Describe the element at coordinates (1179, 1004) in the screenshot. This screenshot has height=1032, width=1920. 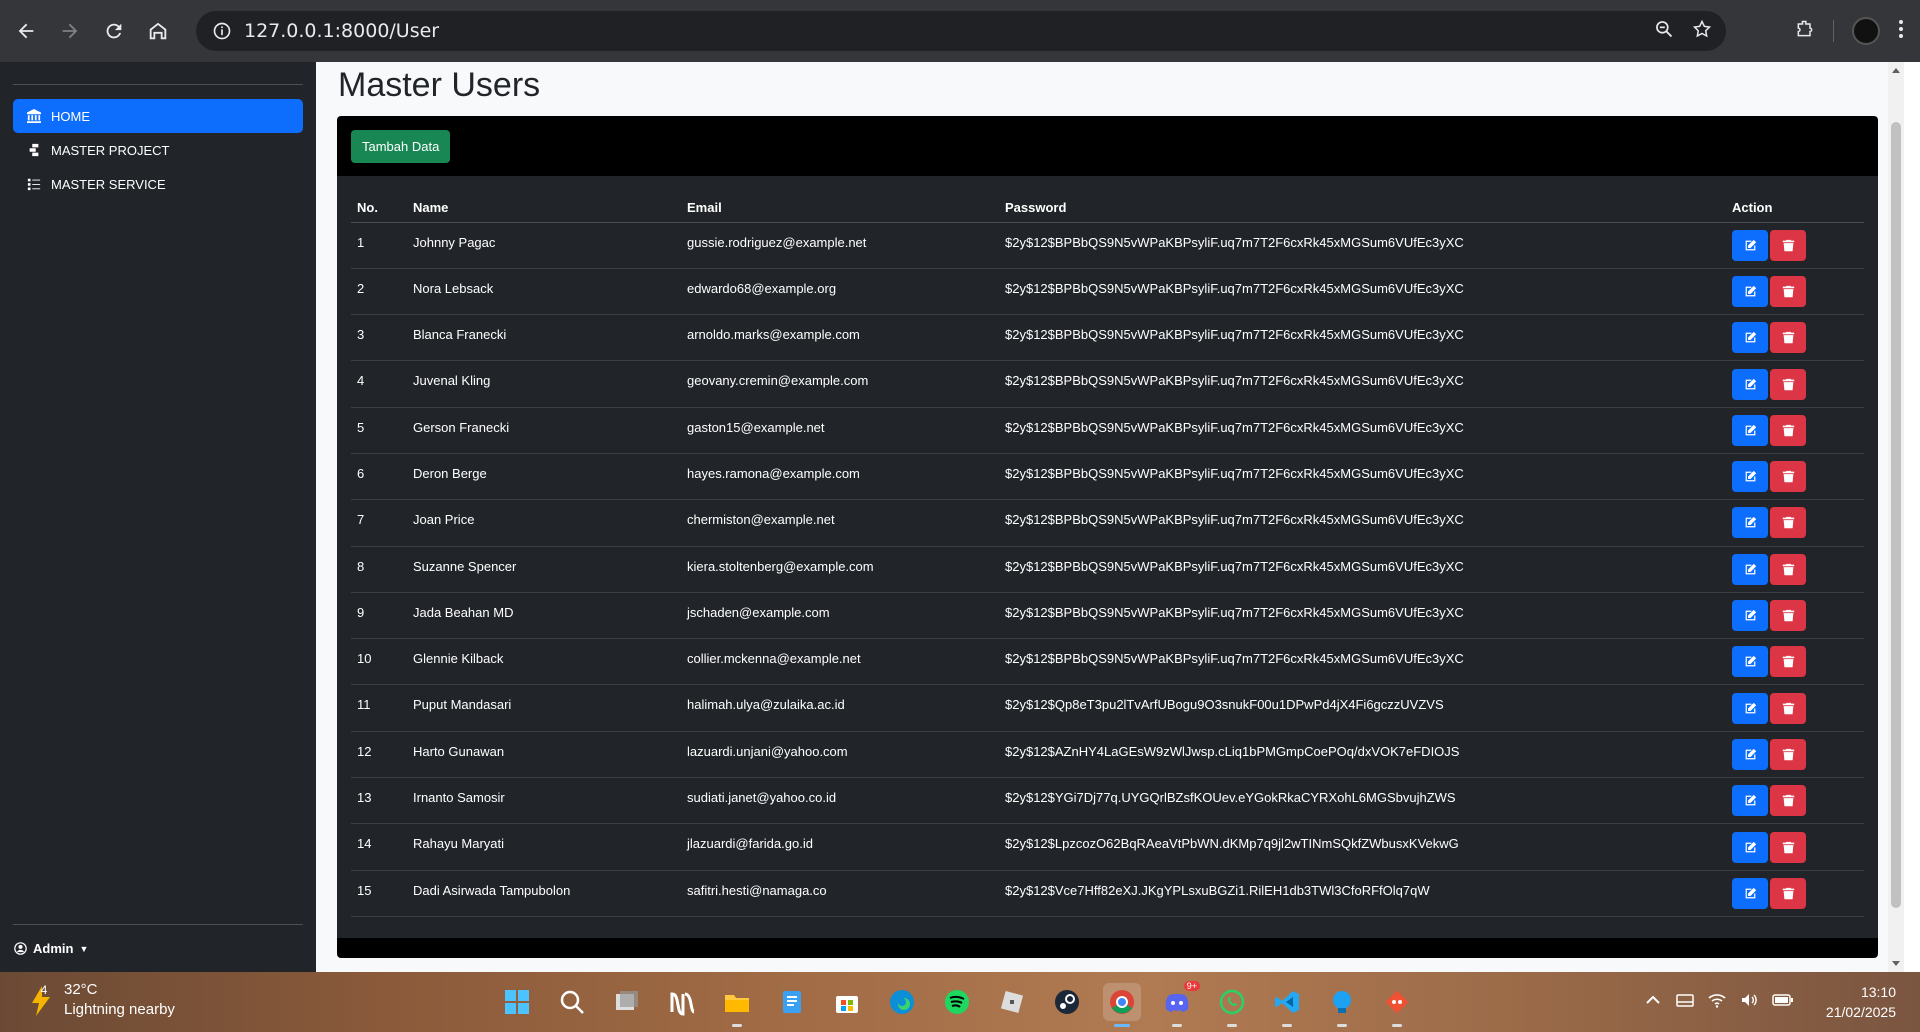
I see `discord-icon: 9+` at that location.